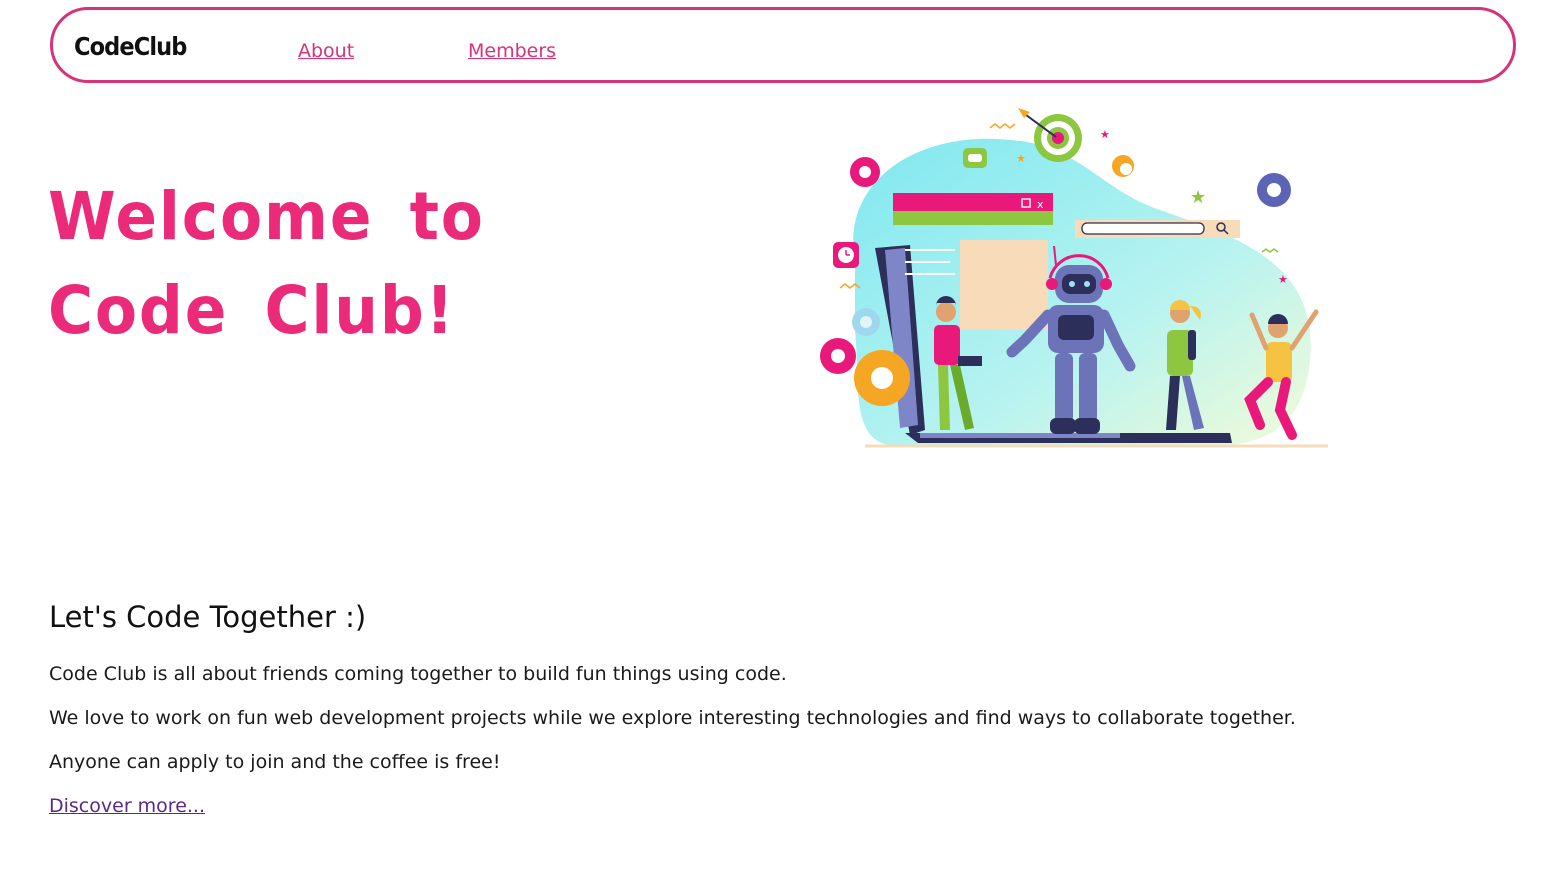 The width and height of the screenshot is (1559, 892). I want to click on star-icon: ★, so click(1198, 197).